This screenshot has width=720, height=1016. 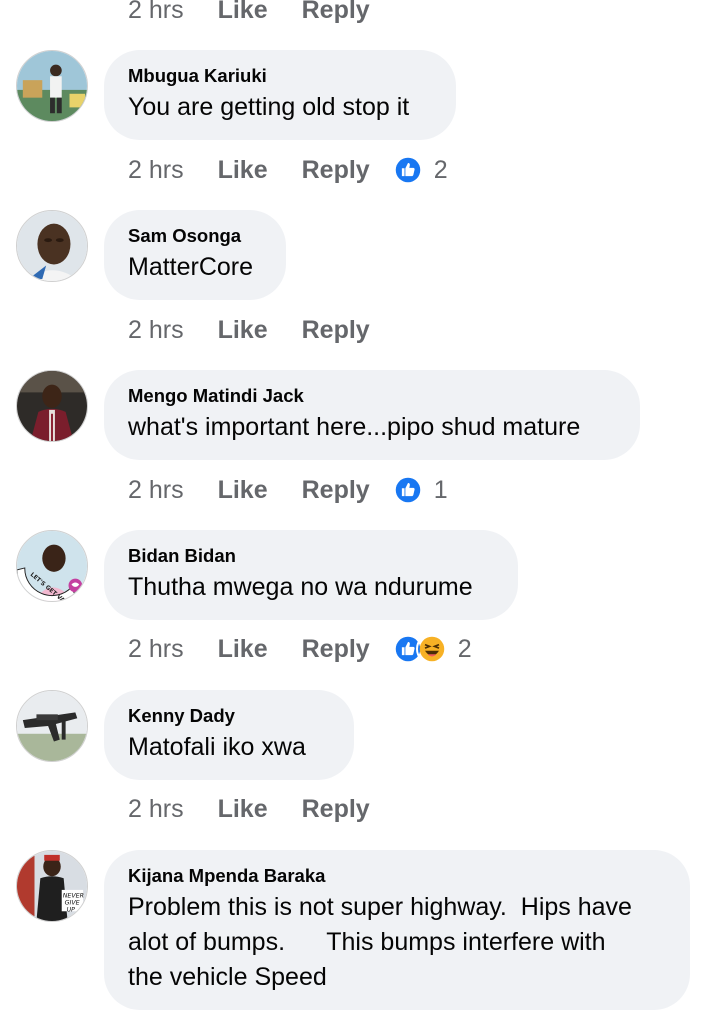 What do you see at coordinates (300, 587) in the screenshot?
I see `comment-text: Thutha mwega no wa ndurume` at bounding box center [300, 587].